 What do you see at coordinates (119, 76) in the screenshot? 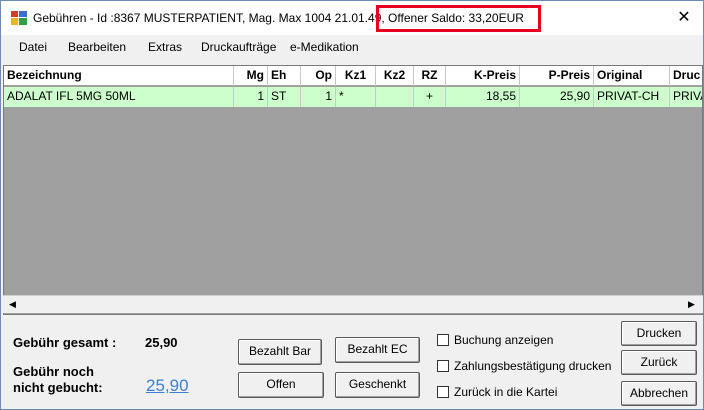
I see `col-bezeichnung: Bezeichnung` at bounding box center [119, 76].